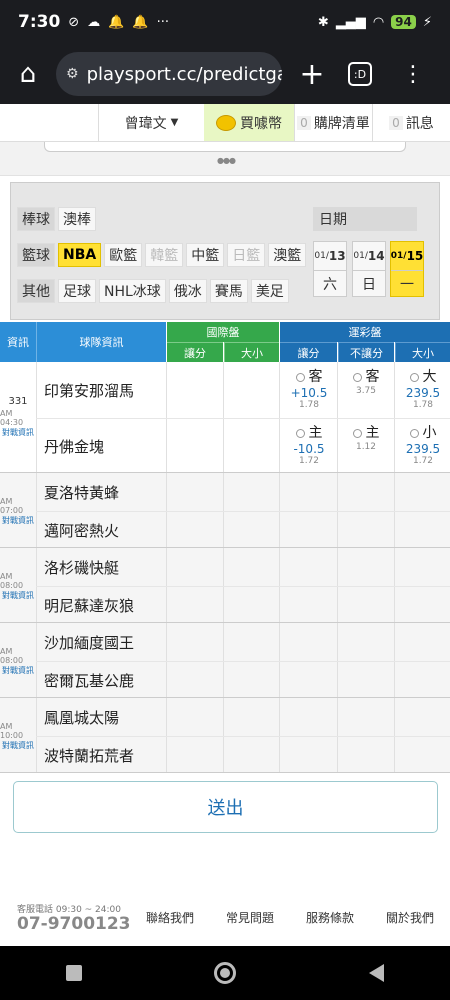 This screenshot has height=1000, width=450. I want to click on sport-tab: 俄冰, so click(187, 291).